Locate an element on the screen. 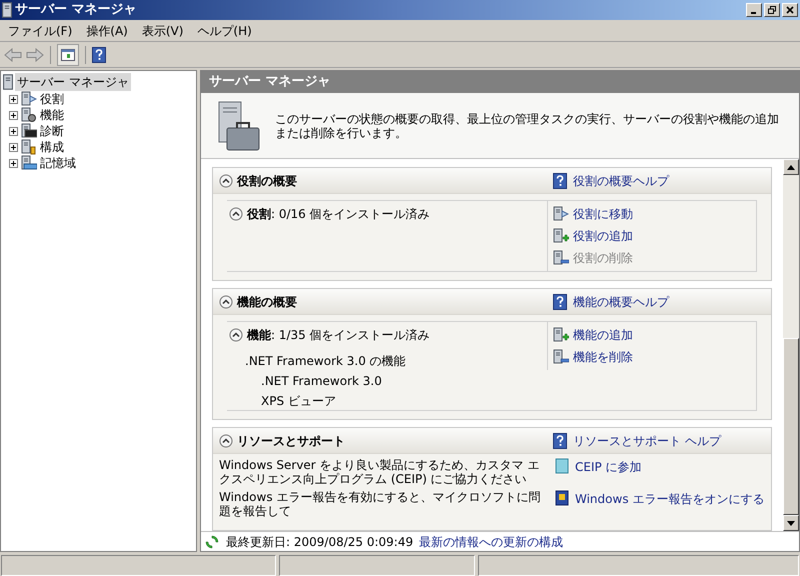 Image resolution: width=800 pixels, height=576 pixels. installed-feature: XPS ビューア is located at coordinates (299, 401).